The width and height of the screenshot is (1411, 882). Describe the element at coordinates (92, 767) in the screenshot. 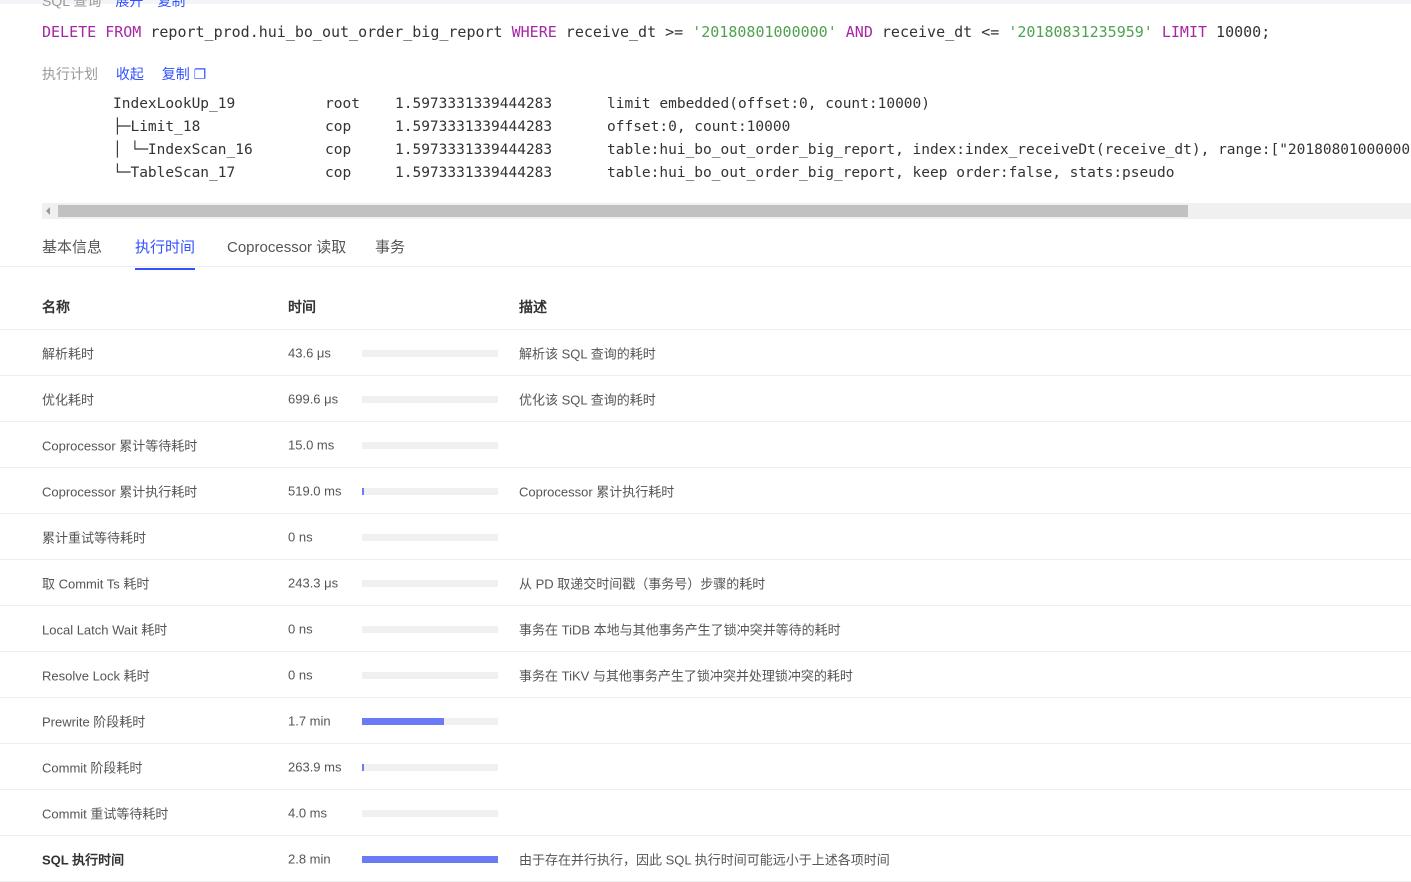

I see `cell-name: Commit 阶段耗时` at that location.